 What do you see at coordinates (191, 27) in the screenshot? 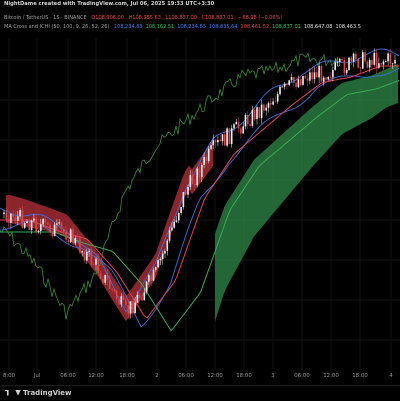
I see `indicator-value-2: 108,234.83` at bounding box center [191, 27].